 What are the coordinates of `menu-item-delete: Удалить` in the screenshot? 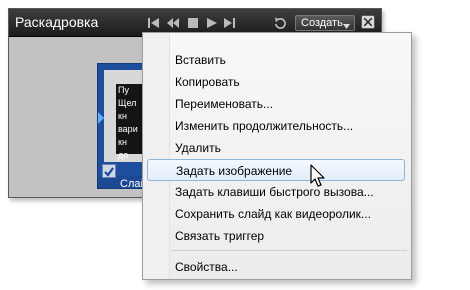 It's located at (276, 148).